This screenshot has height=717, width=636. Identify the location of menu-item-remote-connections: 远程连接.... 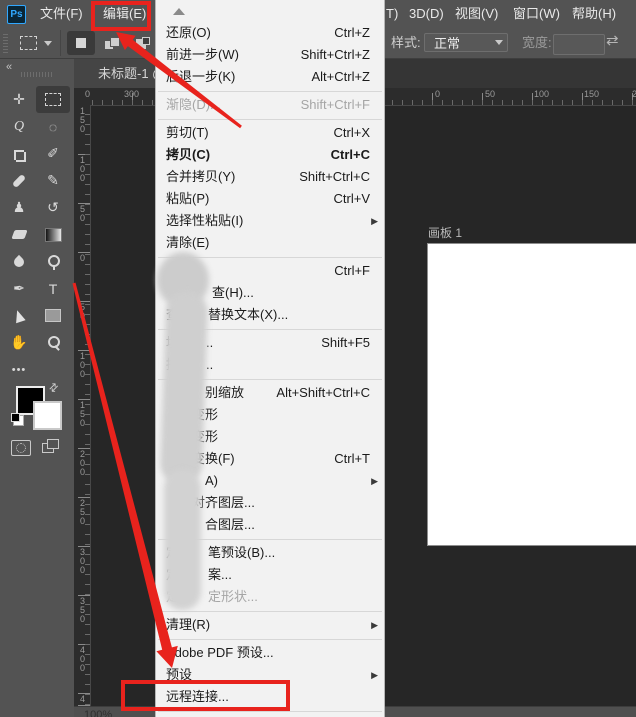
(270, 697).